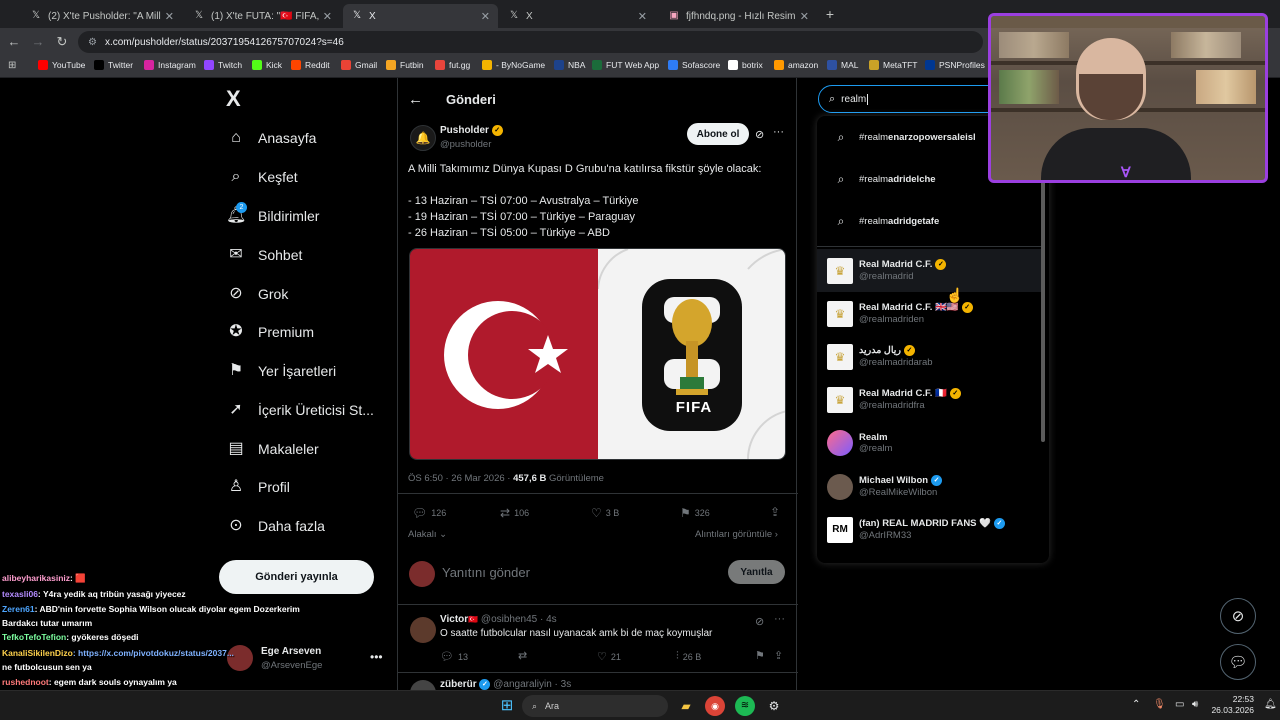  Describe the element at coordinates (1043, 311) in the screenshot. I see `scrollbar-thumb` at that location.